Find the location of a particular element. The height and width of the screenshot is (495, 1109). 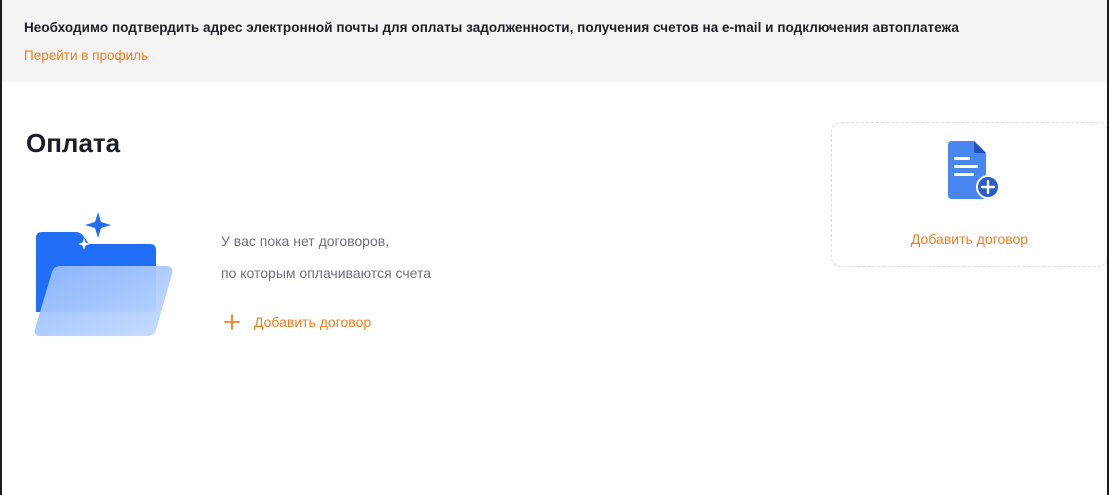

empty-state-line-2: по которым оплачиваются счета is located at coordinates (326, 273).